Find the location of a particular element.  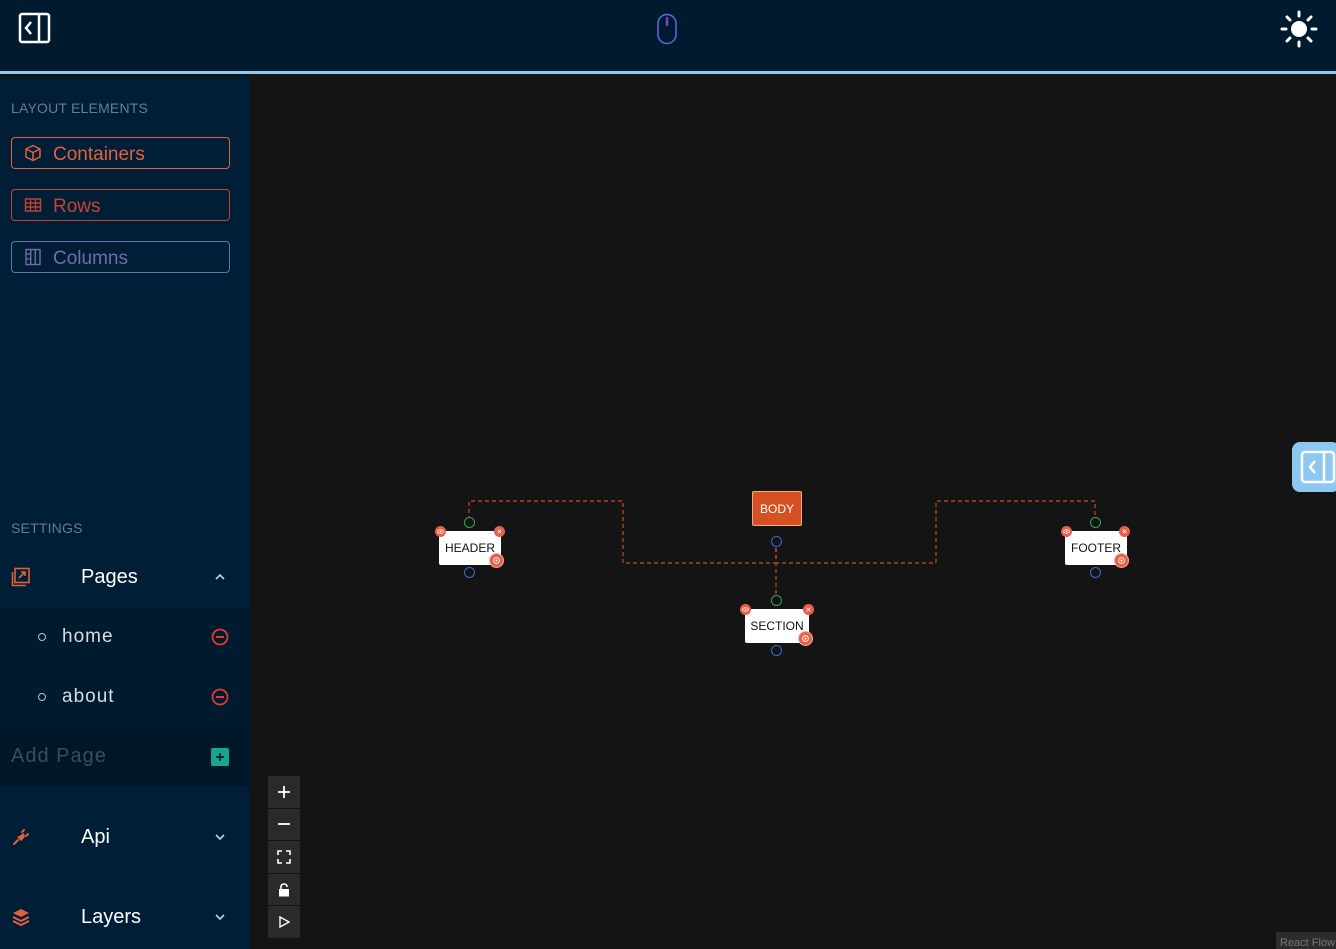

settings-title: SETTINGS is located at coordinates (47, 528).